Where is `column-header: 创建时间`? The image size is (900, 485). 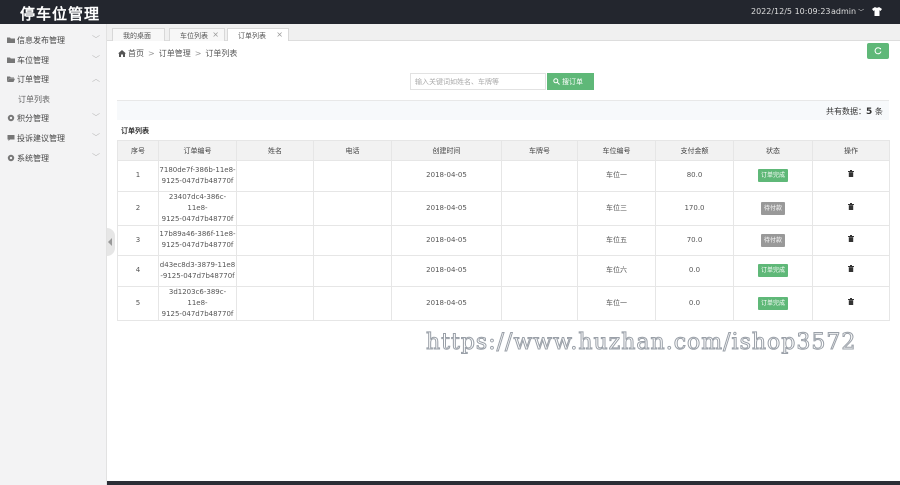
column-header: 创建时间 is located at coordinates (446, 150).